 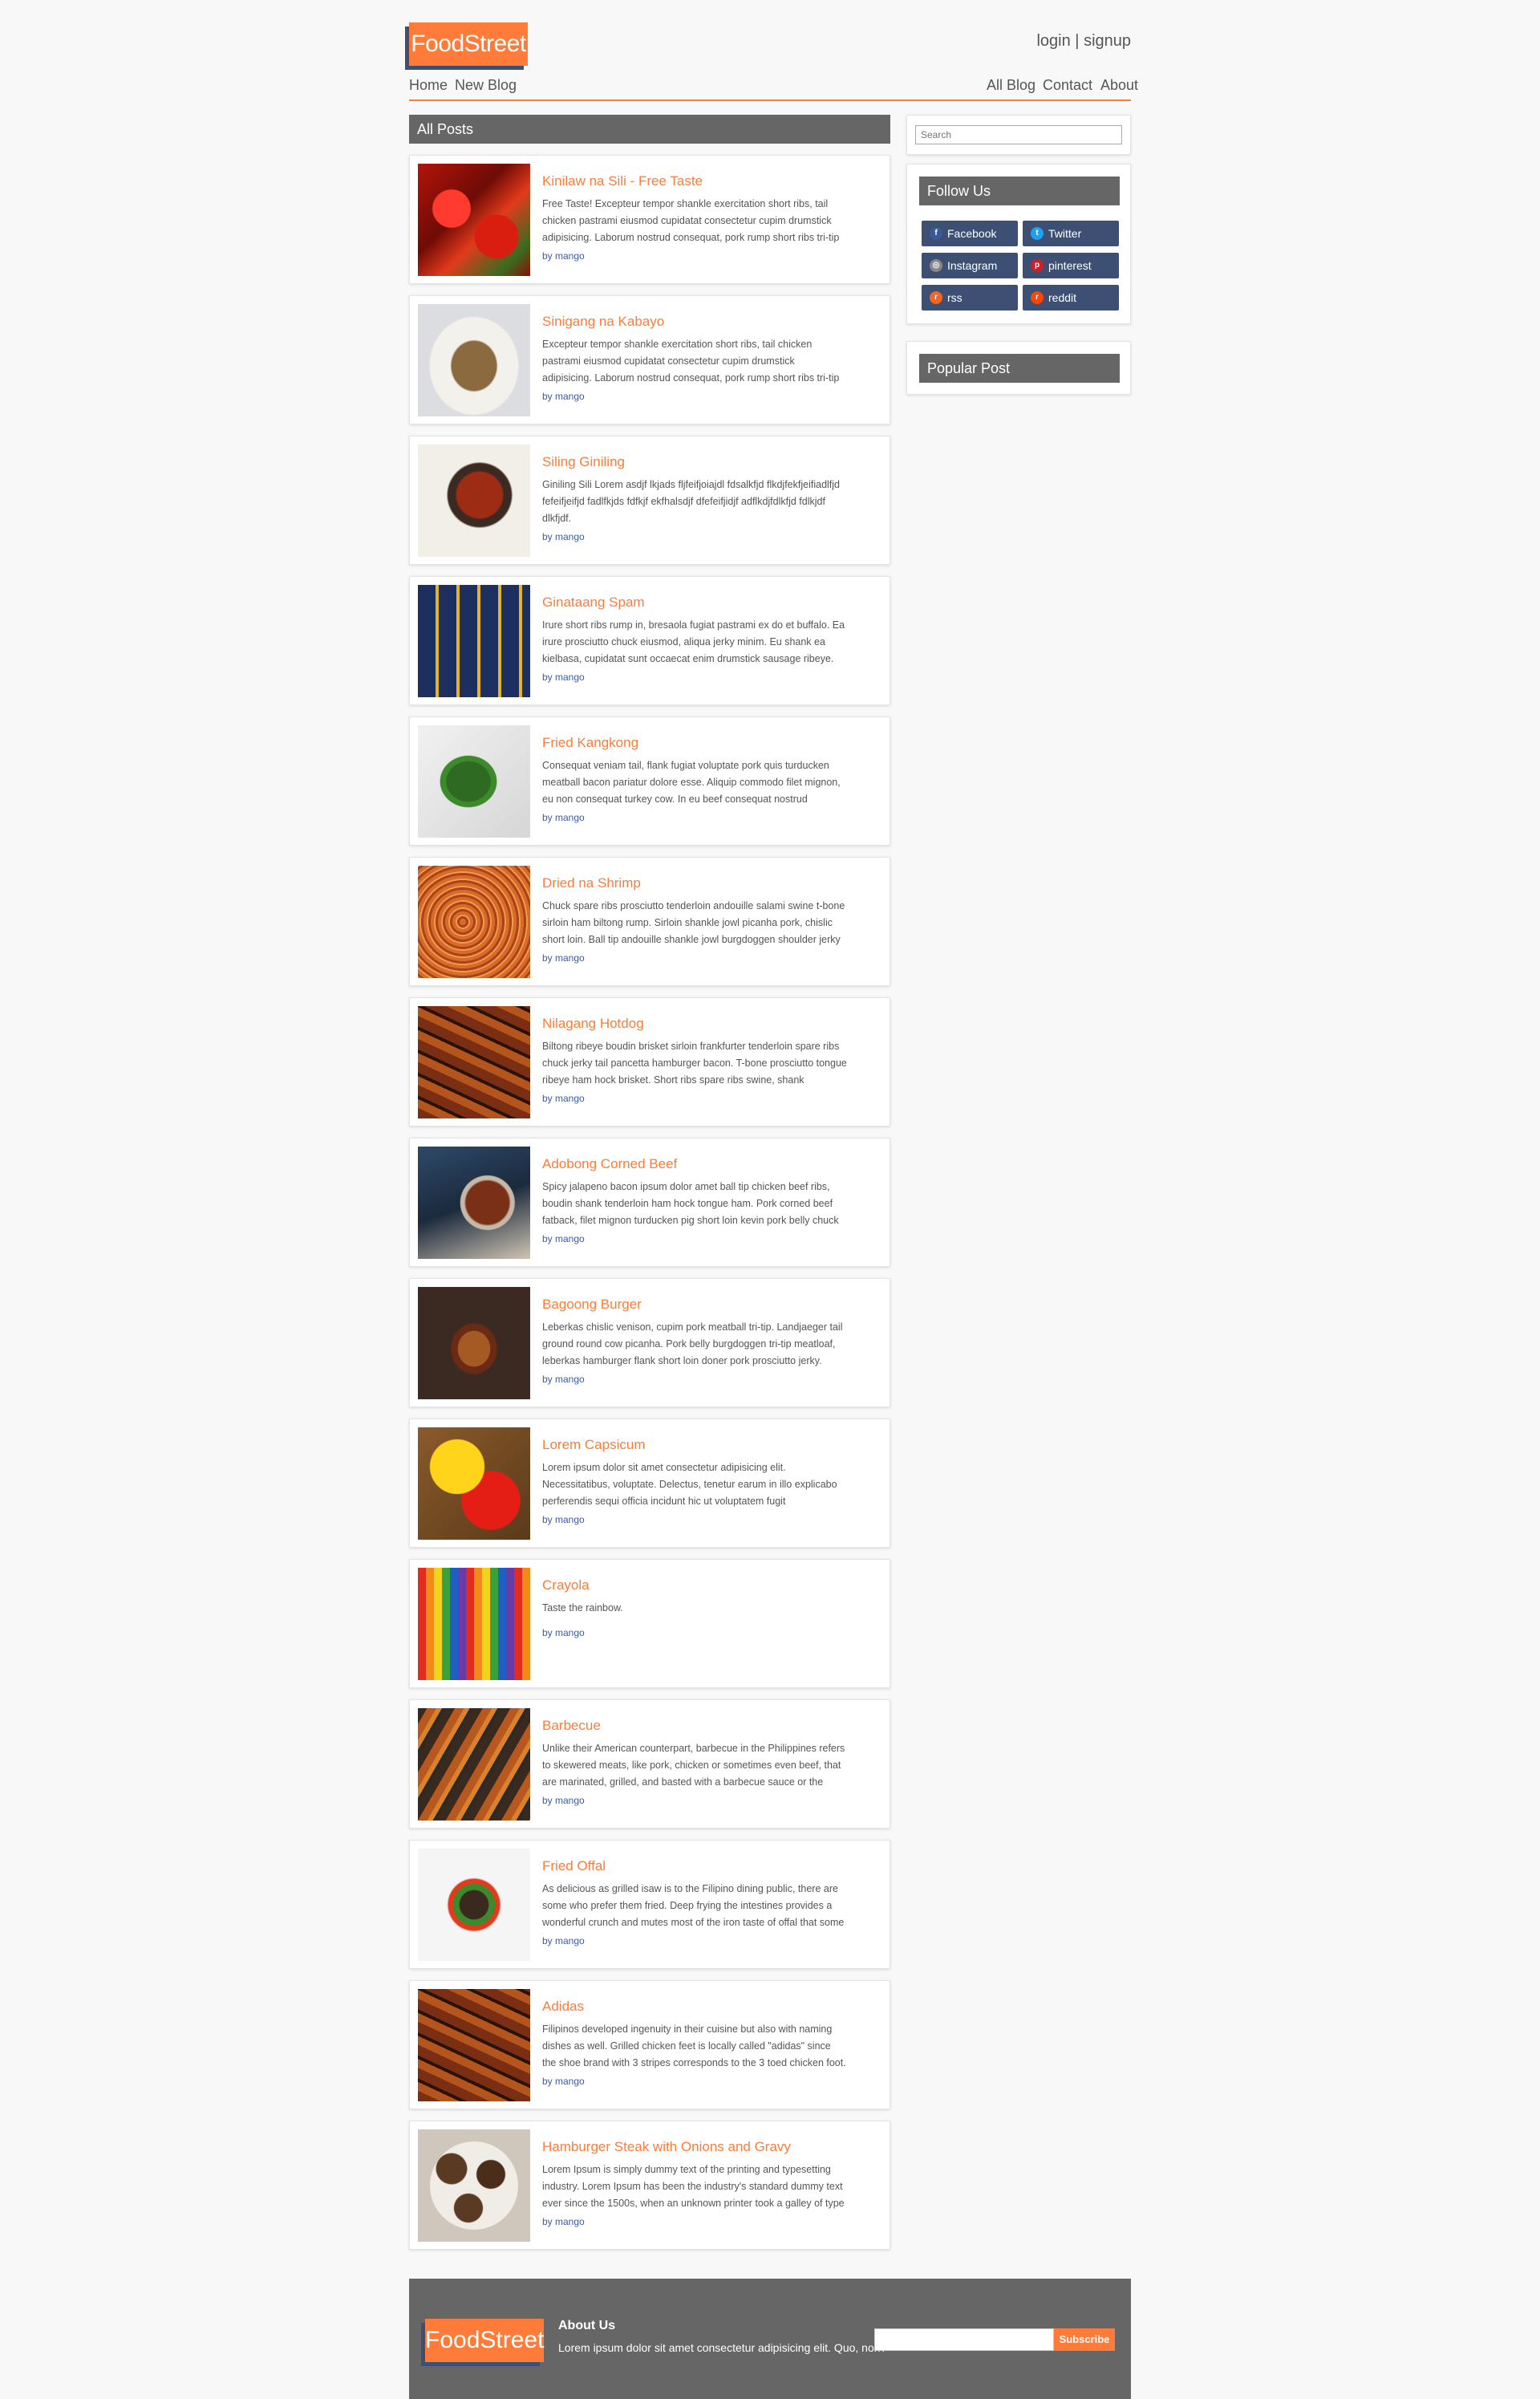 I want to click on corned-beef-image, so click(x=474, y=1203).